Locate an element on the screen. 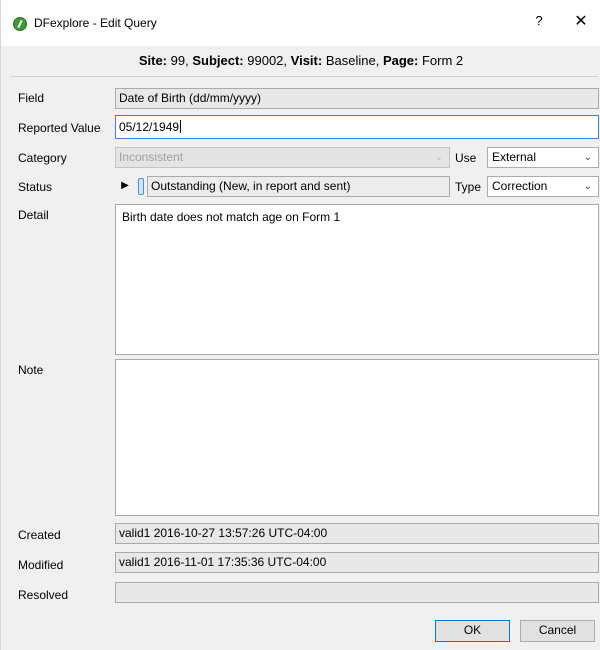 Image resolution: width=600 pixels, height=650 pixels. type-select-value: Correction is located at coordinates (520, 186).